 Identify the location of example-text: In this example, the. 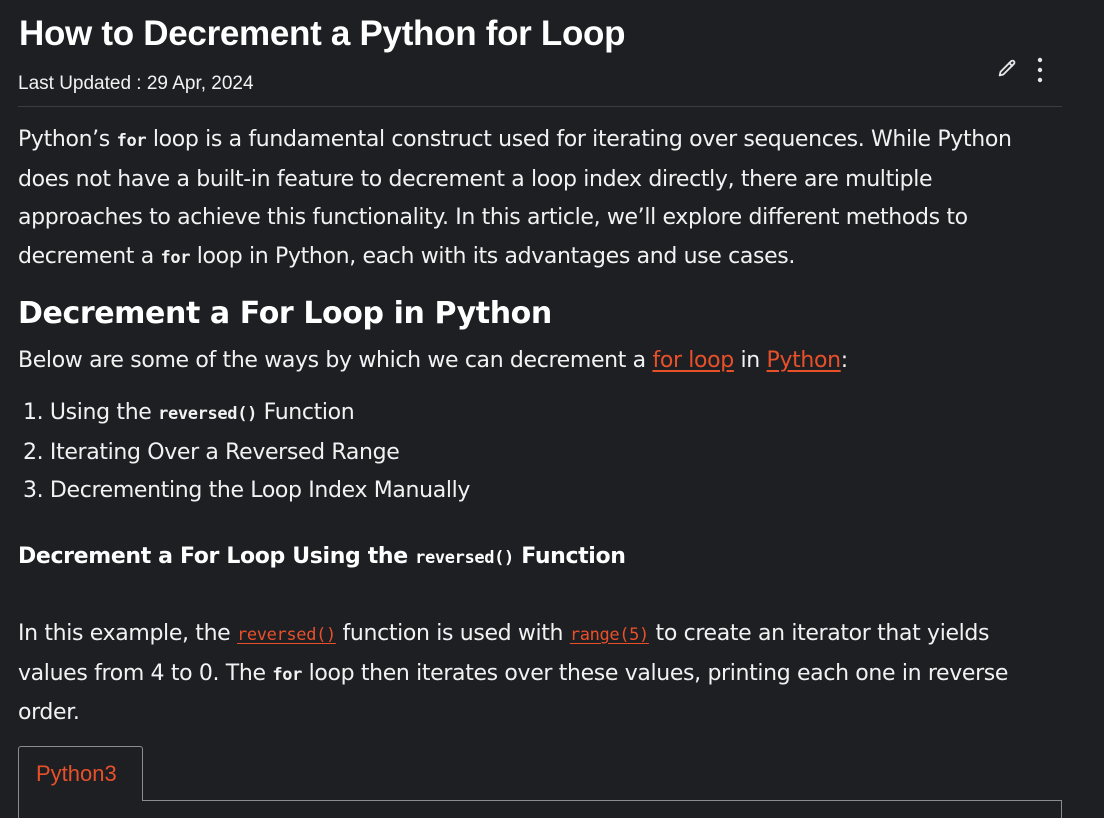
(127, 633).